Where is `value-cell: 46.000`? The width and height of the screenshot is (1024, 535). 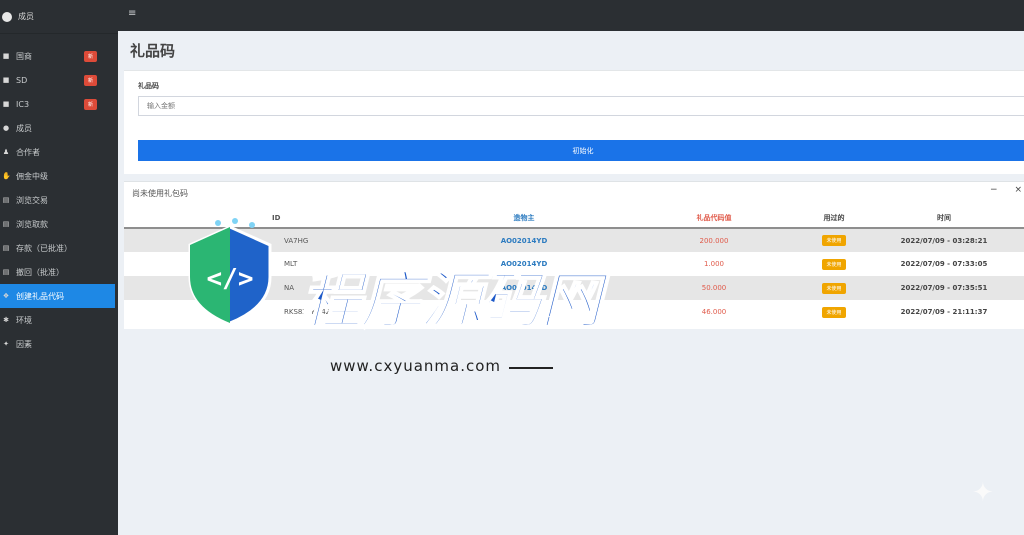
value-cell: 46.000 is located at coordinates (714, 312).